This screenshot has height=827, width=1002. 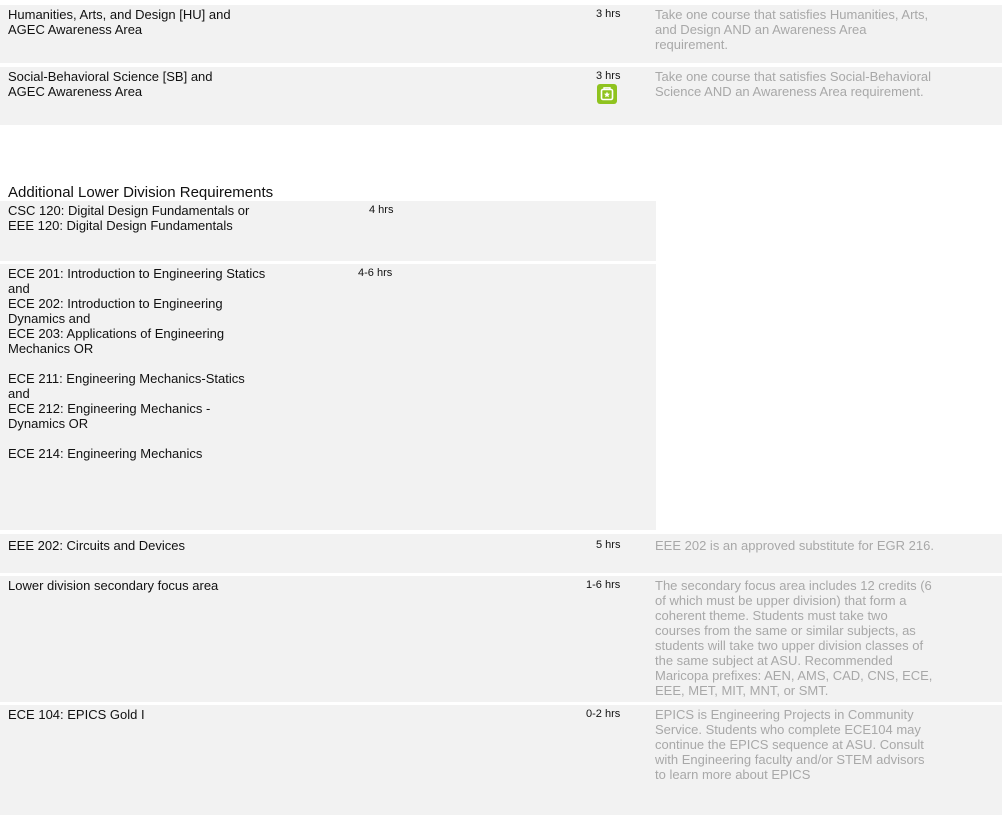 What do you see at coordinates (141, 192) in the screenshot?
I see `section-title: Additional Lower Division Requirements` at bounding box center [141, 192].